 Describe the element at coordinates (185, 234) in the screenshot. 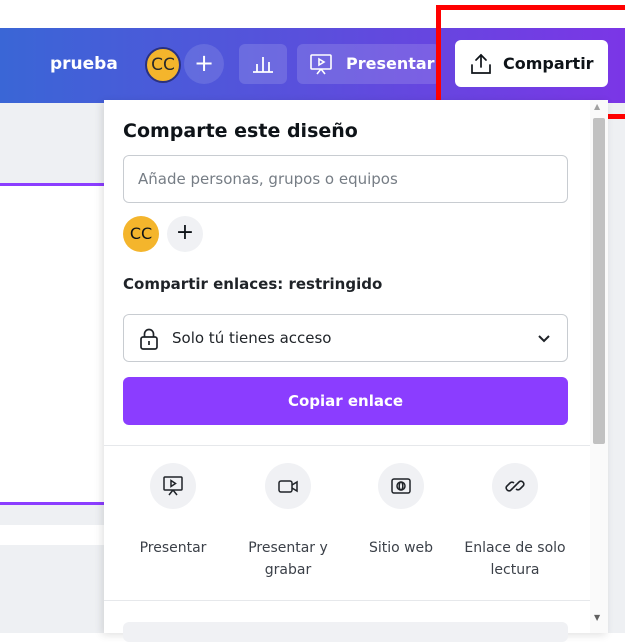

I see `add-member-button: +` at that location.